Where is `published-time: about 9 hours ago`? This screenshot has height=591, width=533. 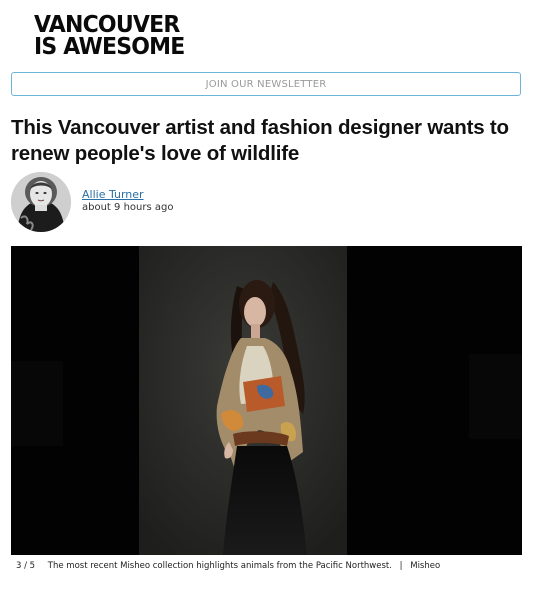 published-time: about 9 hours ago is located at coordinates (128, 207).